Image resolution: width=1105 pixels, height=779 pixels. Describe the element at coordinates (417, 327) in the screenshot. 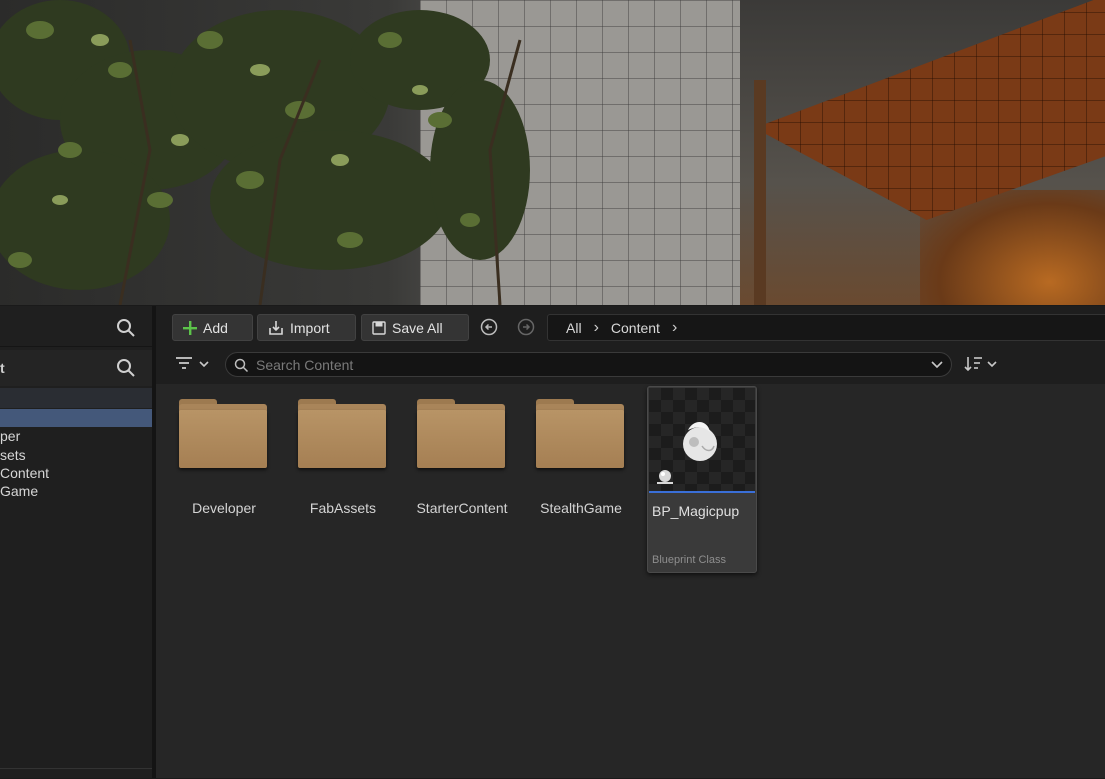

I see `save-all-label: Save All` at that location.